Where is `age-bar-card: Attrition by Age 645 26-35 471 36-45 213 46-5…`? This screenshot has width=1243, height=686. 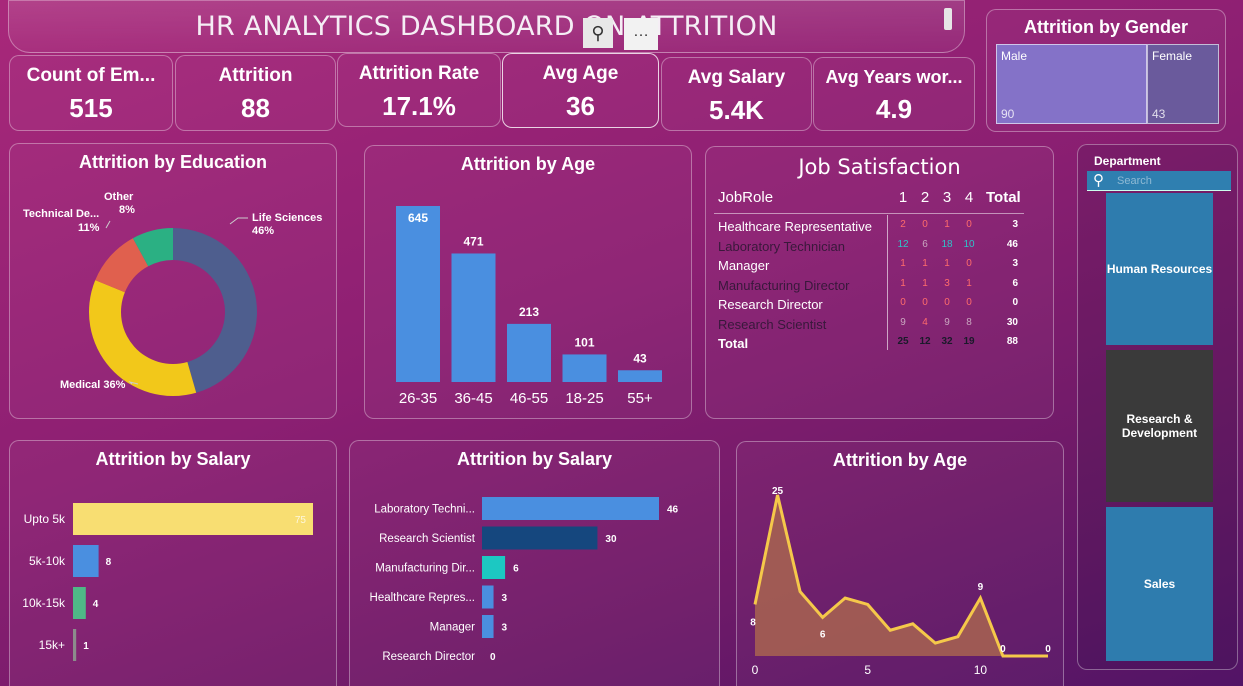 age-bar-card: Attrition by Age 645 26-35 471 36-45 213 46-5… is located at coordinates (528, 282).